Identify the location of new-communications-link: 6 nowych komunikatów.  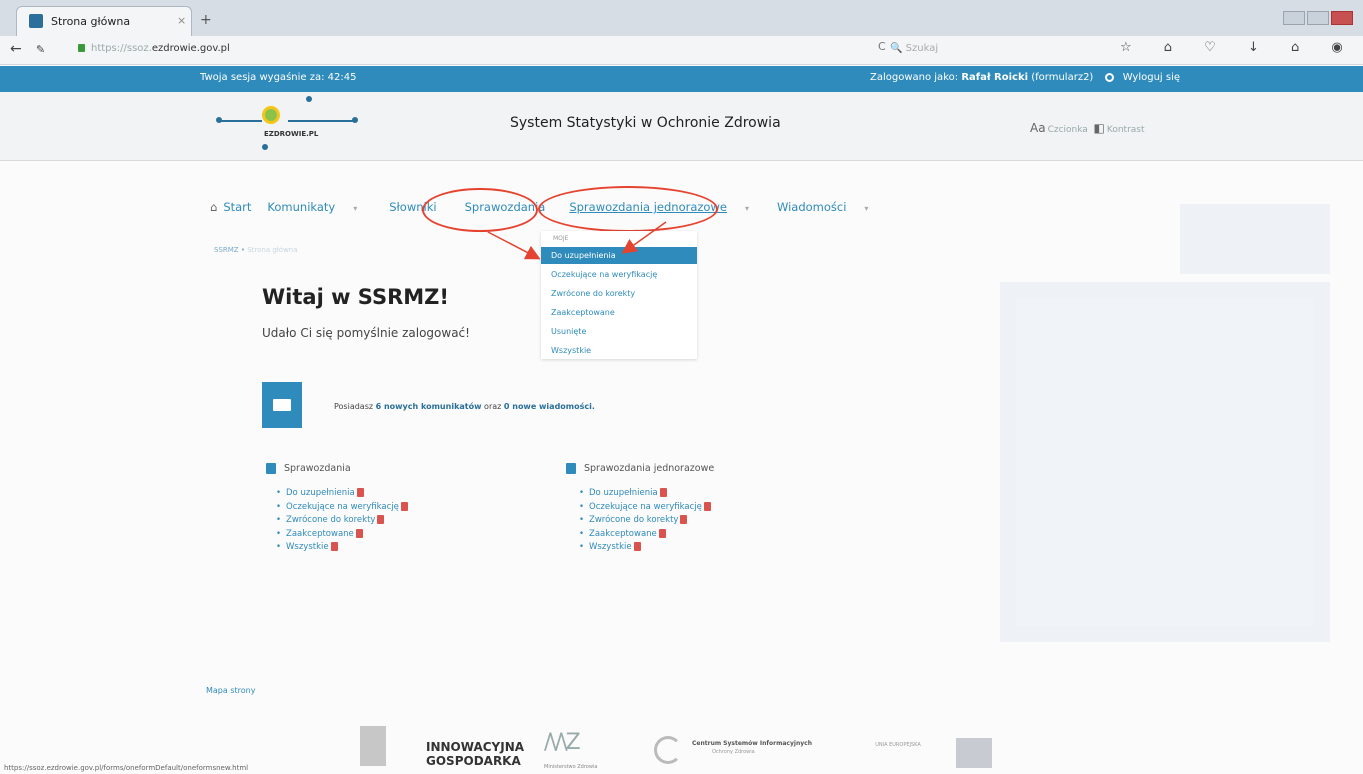
(429, 406).